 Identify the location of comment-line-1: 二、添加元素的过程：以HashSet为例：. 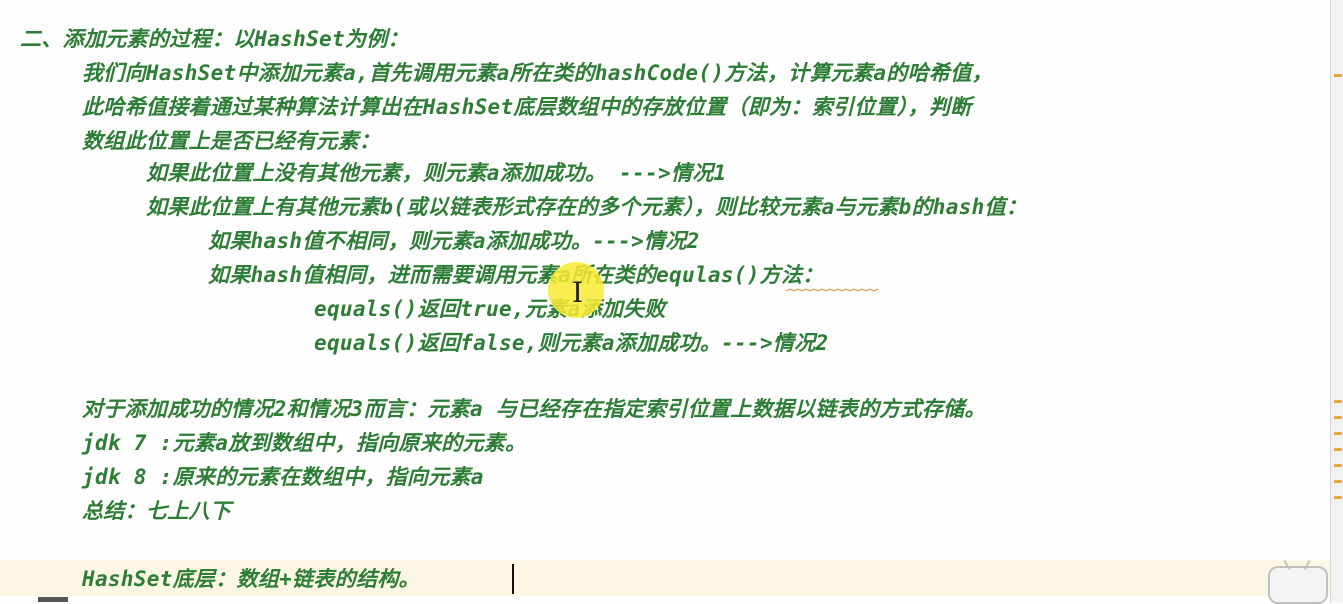
(214, 39).